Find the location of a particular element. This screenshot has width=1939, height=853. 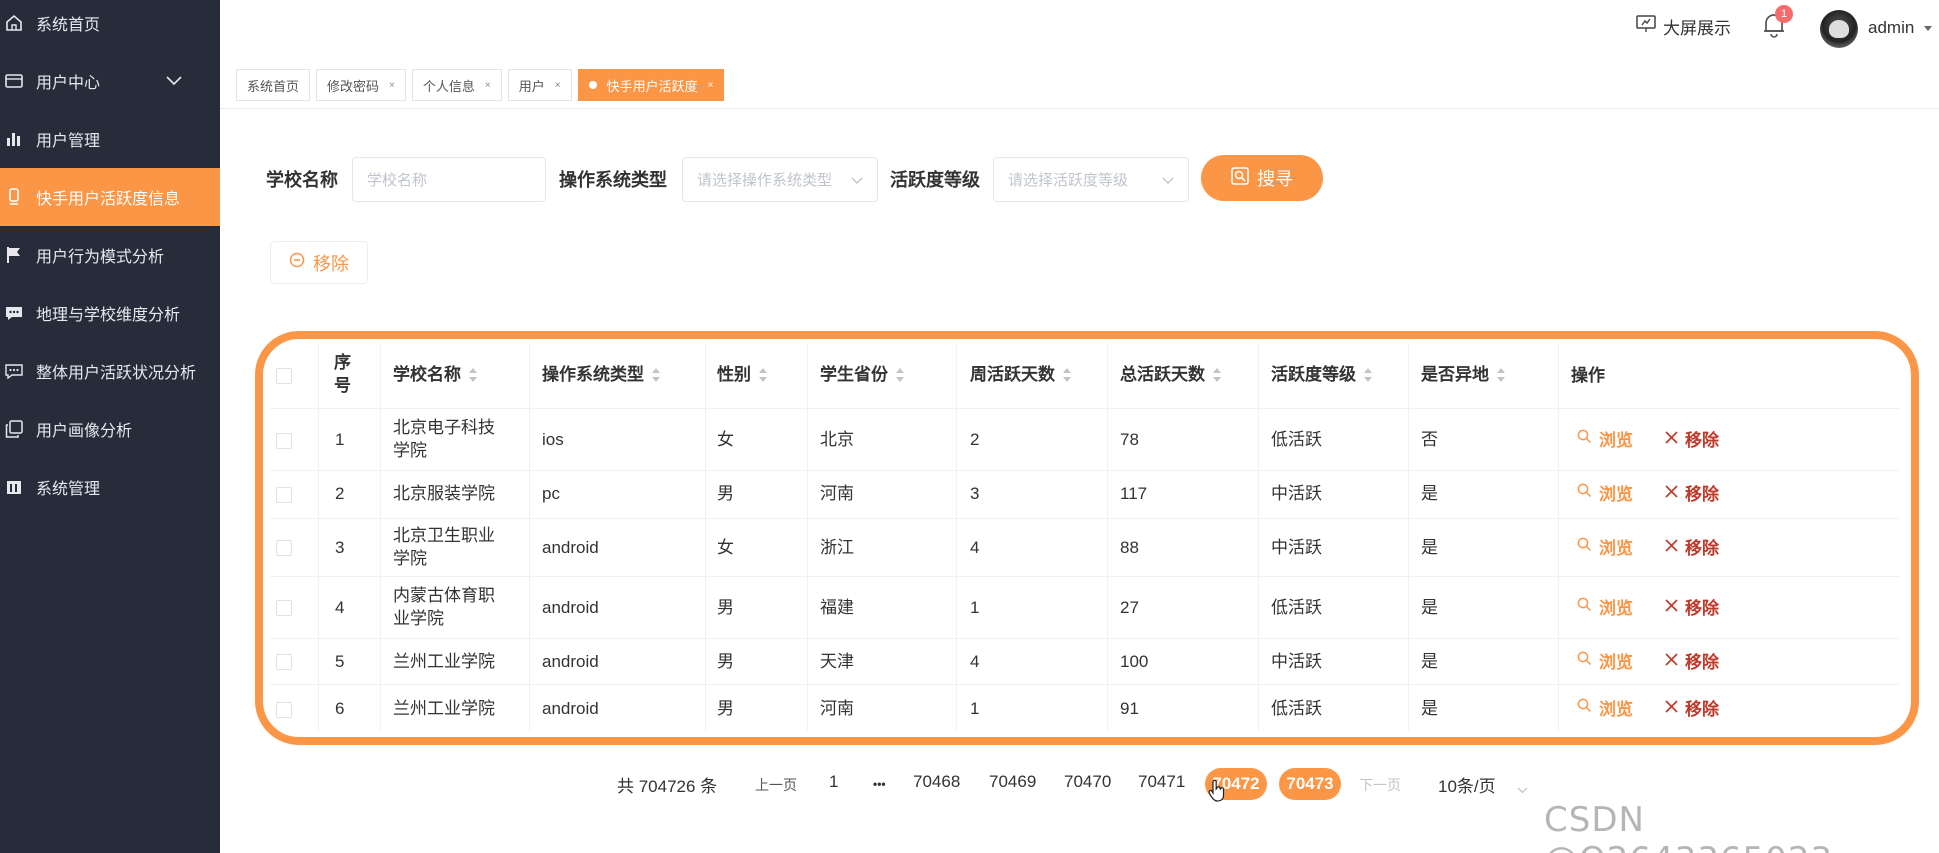

header-week-days: 周活跃天数 is located at coordinates (1020, 374).